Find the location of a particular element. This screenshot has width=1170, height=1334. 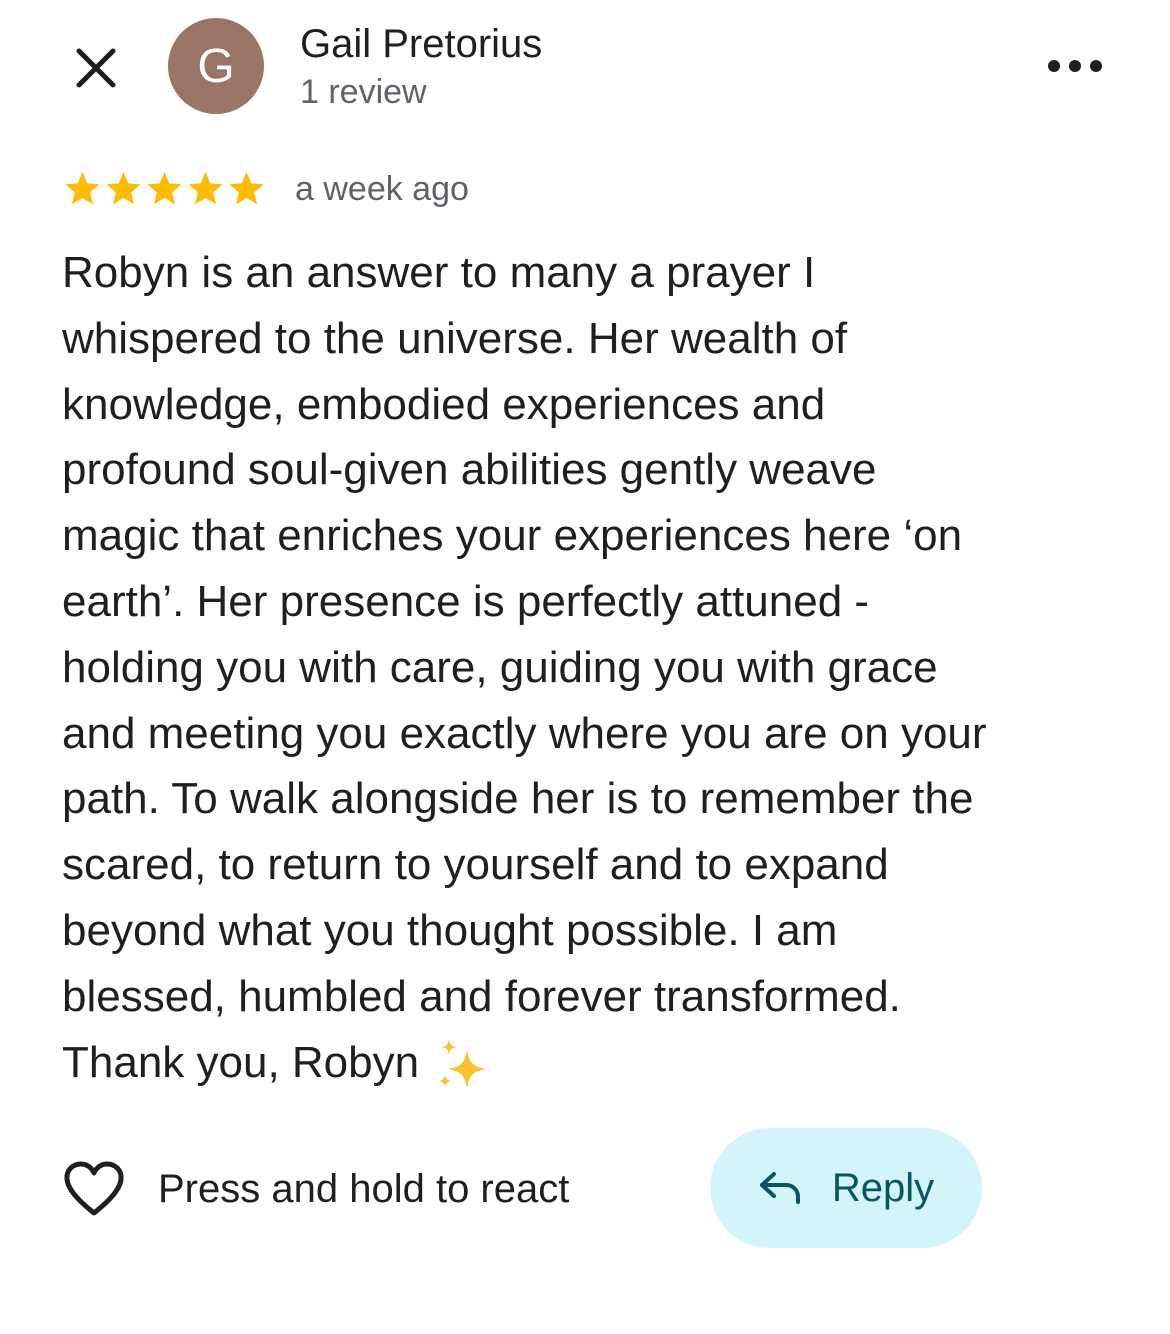

react-label: Press and hold to react is located at coordinates (364, 1188).